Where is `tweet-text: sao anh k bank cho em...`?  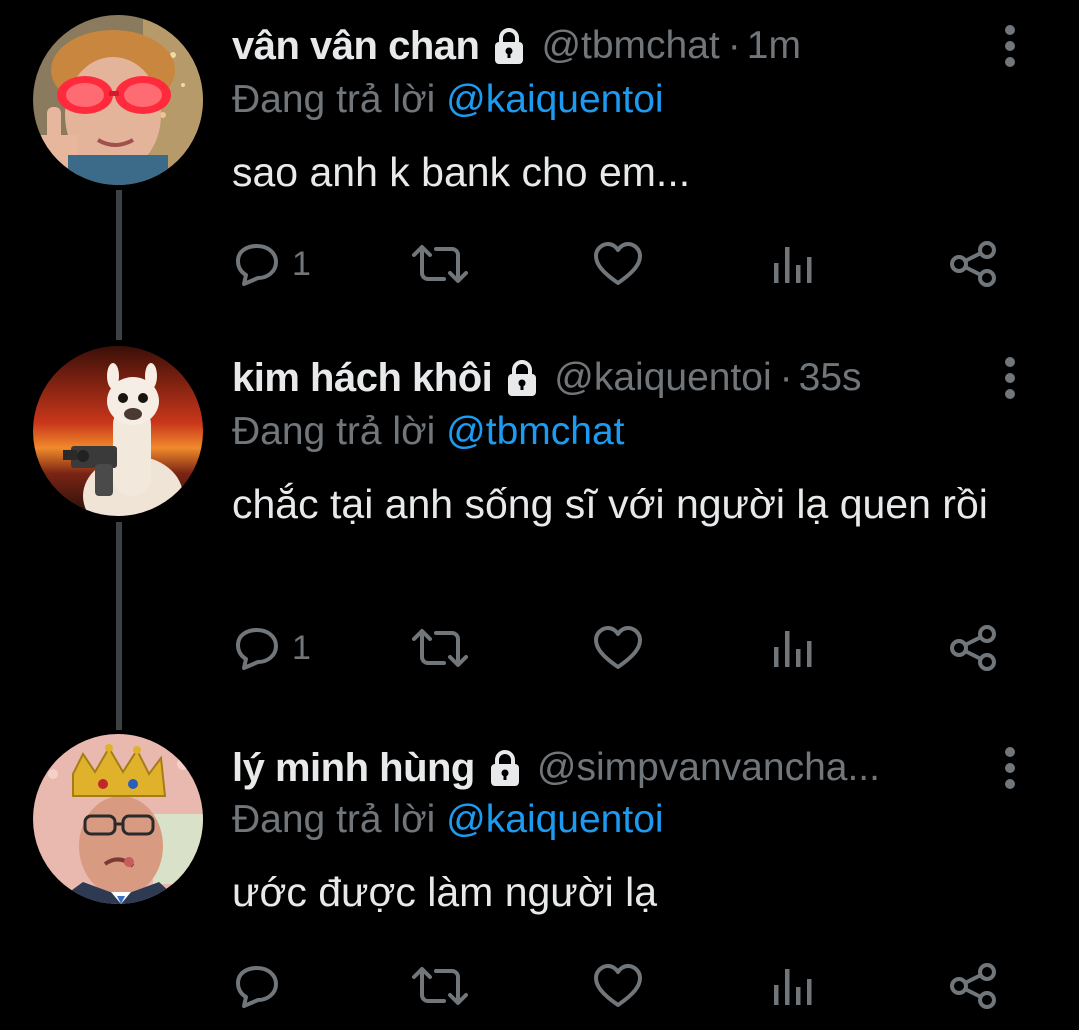
tweet-text: sao anh k bank cho em... is located at coordinates (461, 172).